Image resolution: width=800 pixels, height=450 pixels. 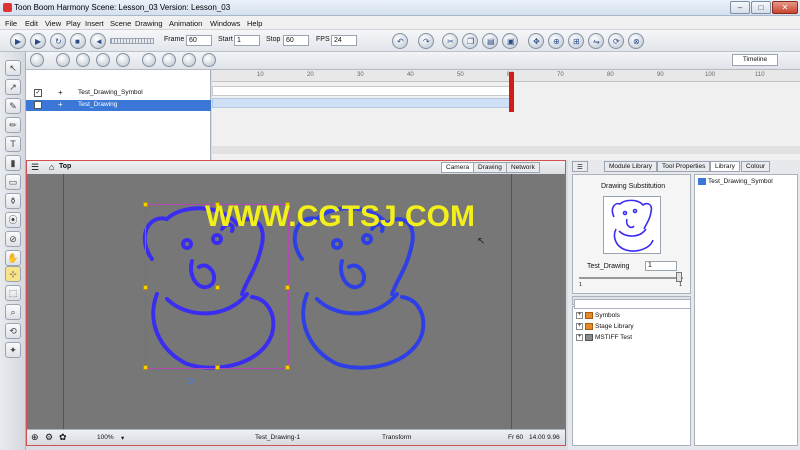 I want to click on tree-item-stage-library: + Stage Library, so click(x=605, y=328).